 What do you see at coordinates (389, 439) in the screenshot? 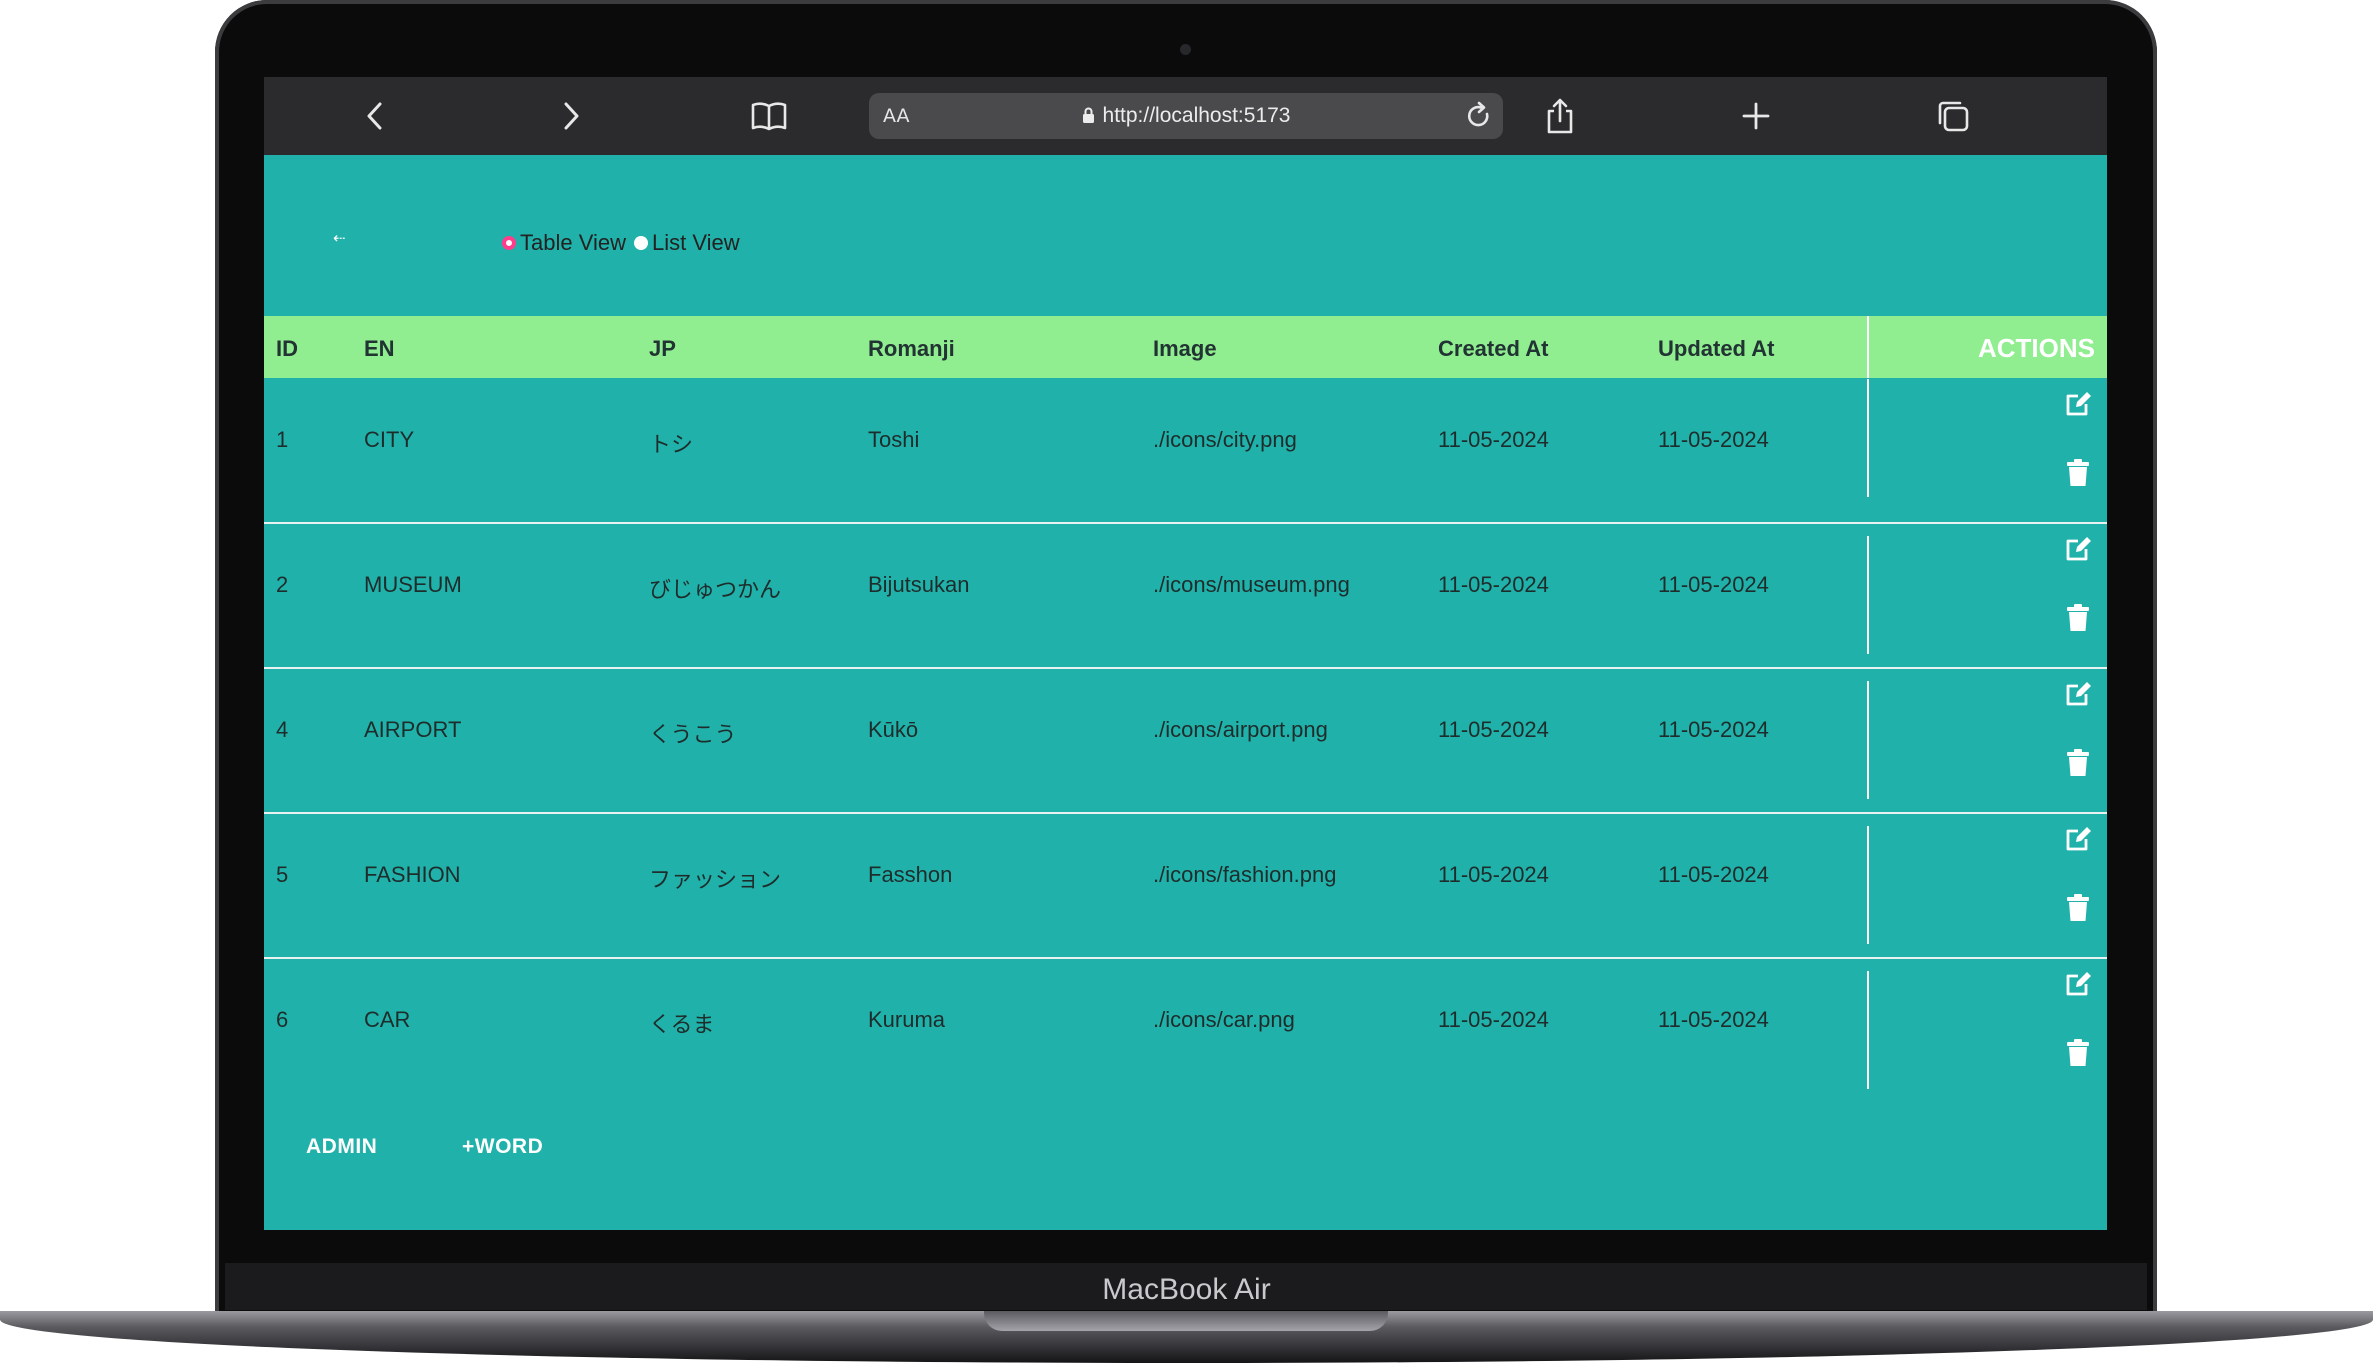
I see `cell-en: CITY` at bounding box center [389, 439].